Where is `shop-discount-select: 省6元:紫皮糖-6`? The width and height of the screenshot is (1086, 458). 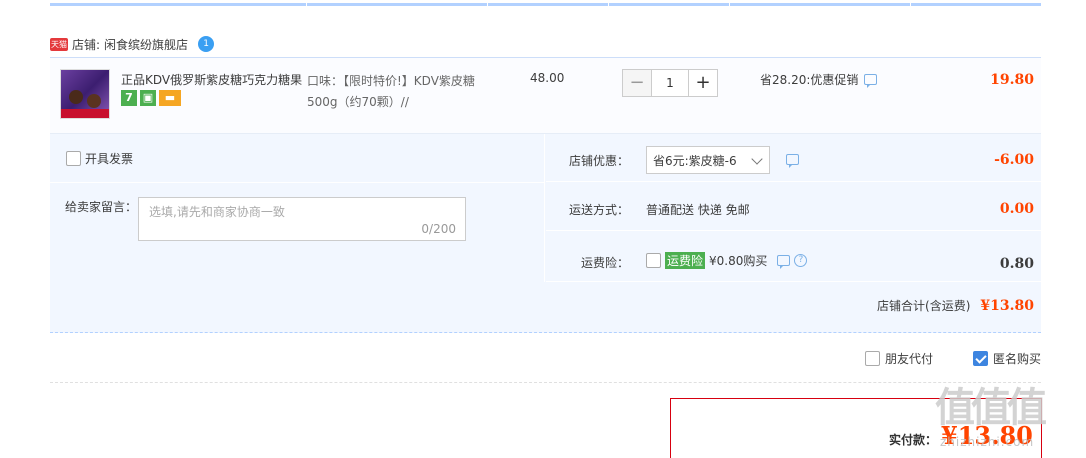 shop-discount-select: 省6元:紫皮糖-6 is located at coordinates (708, 160).